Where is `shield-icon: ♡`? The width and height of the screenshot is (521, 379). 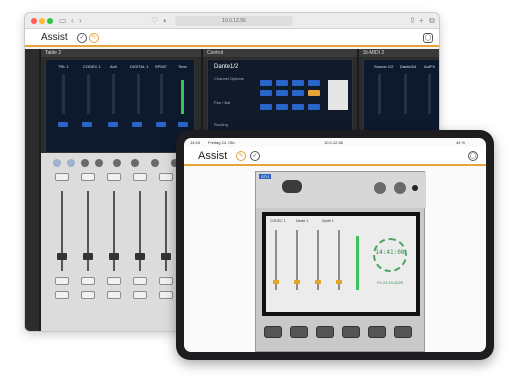
shield-icon: ♡ is located at coordinates (154, 21).